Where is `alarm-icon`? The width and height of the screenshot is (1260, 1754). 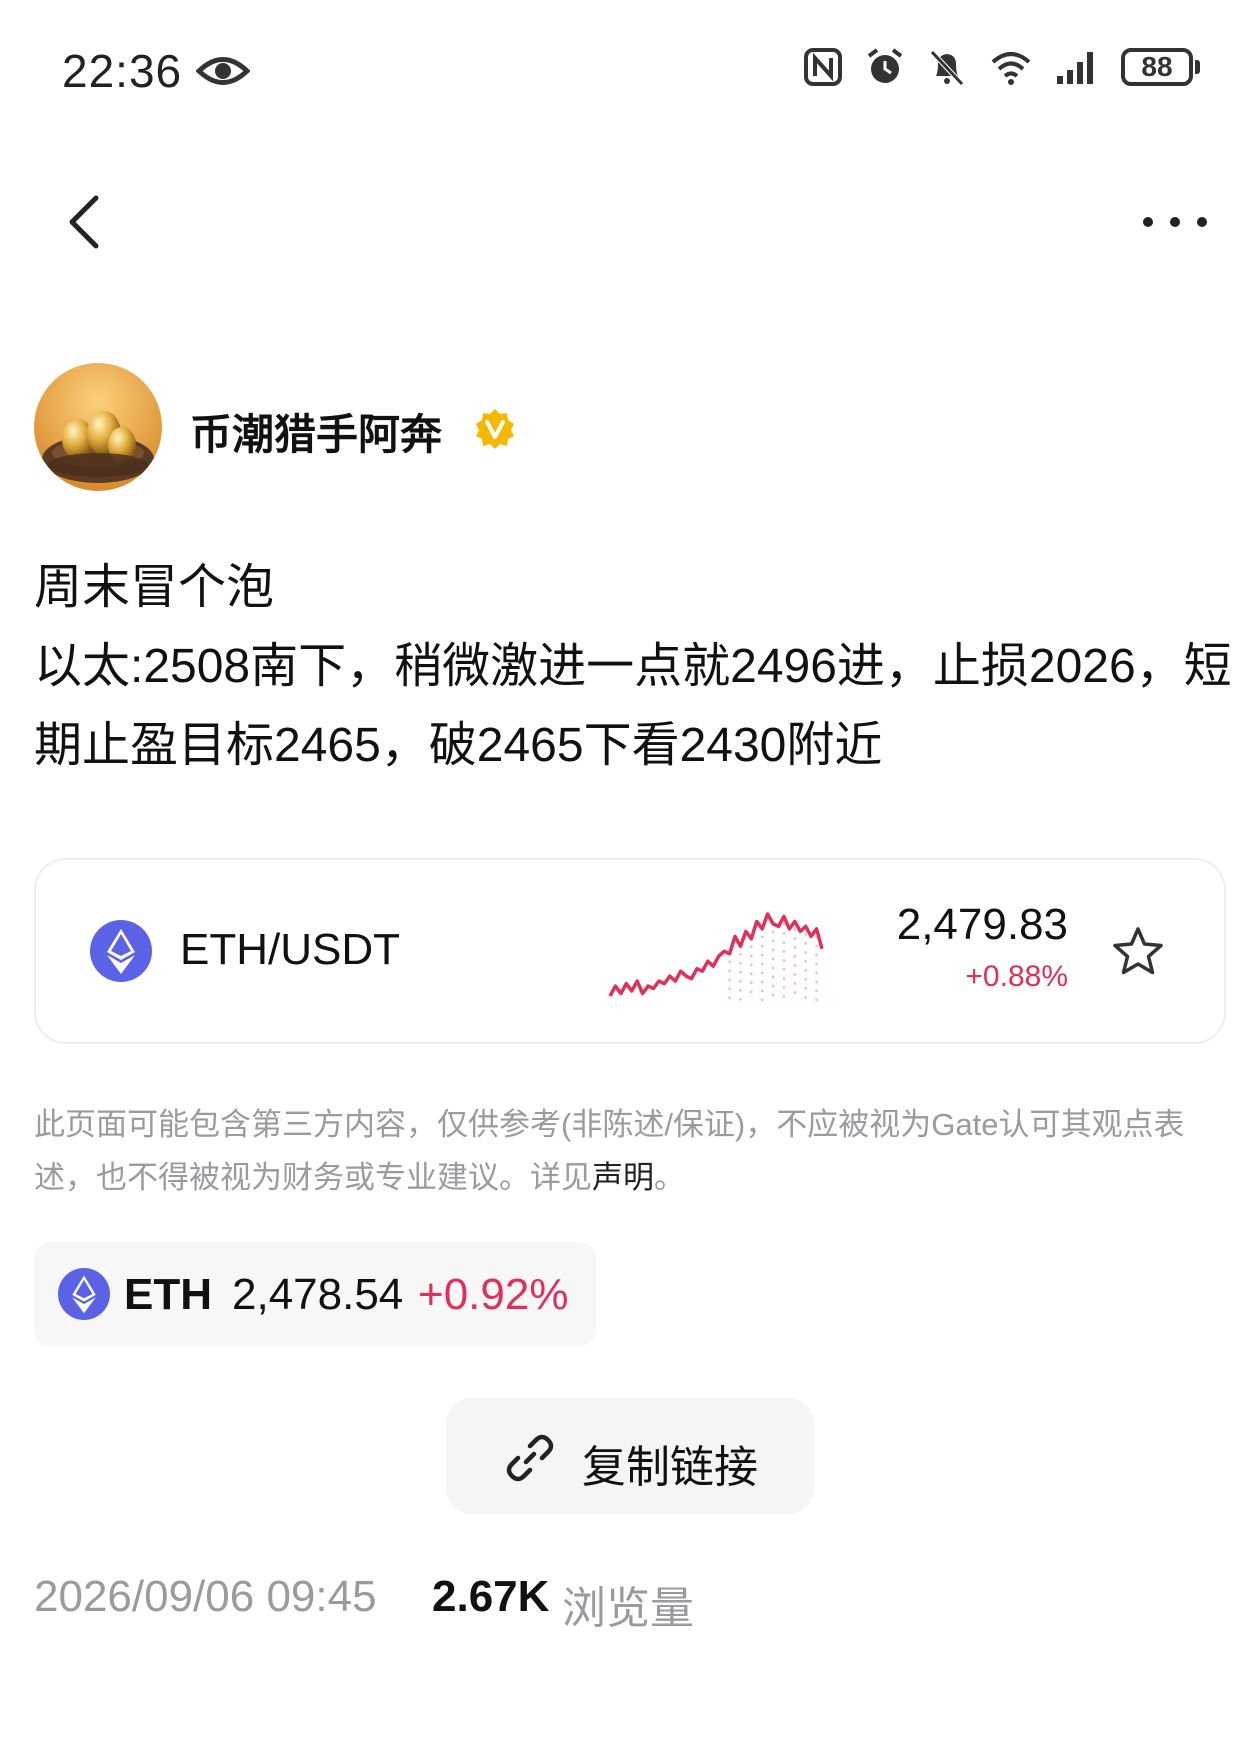
alarm-icon is located at coordinates (885, 65).